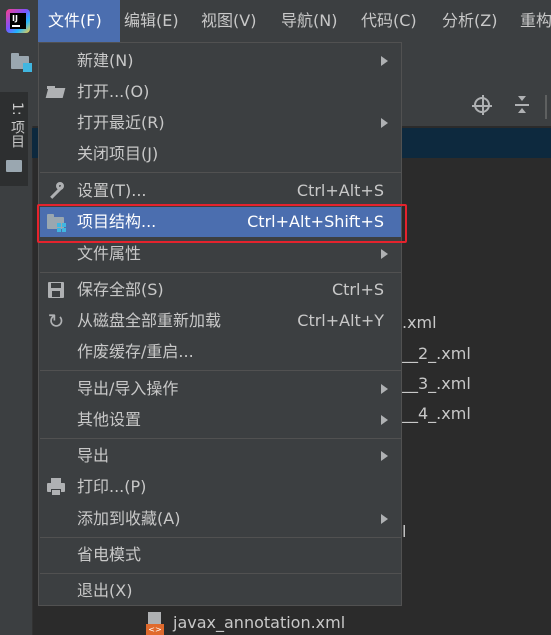 Image resolution: width=551 pixels, height=635 pixels. I want to click on save-icon, so click(56, 290).